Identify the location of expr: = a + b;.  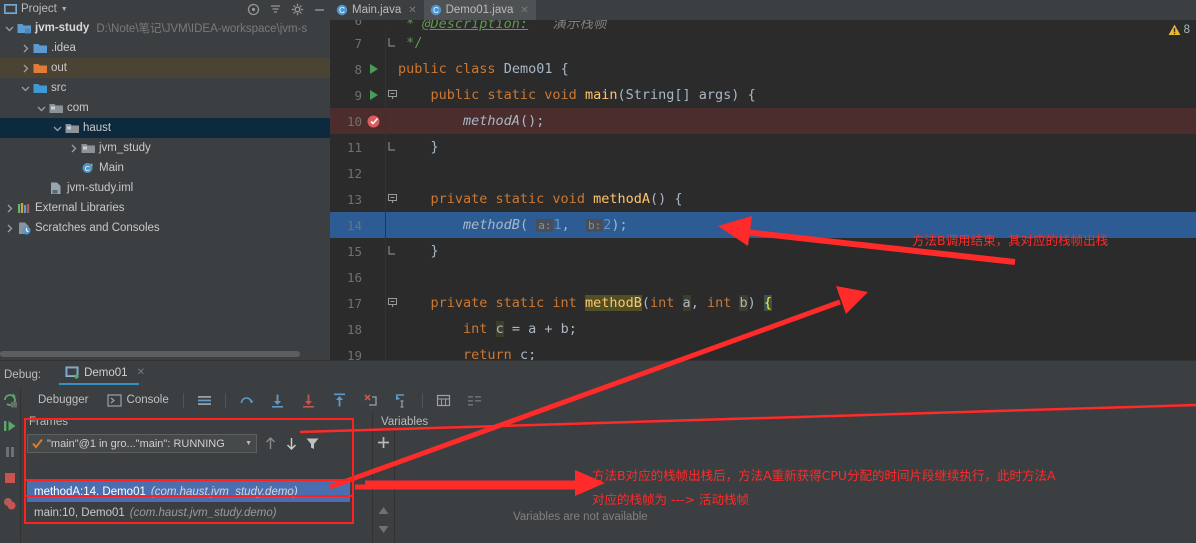
(544, 329).